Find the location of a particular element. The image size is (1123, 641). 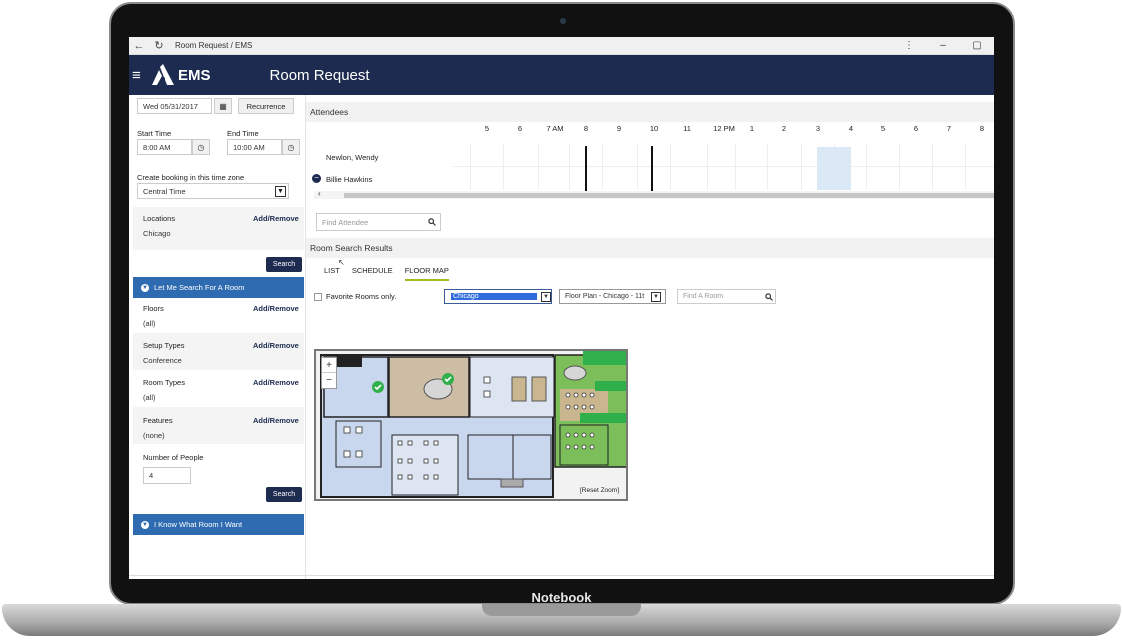

locations-label: Locations is located at coordinates (159, 218).